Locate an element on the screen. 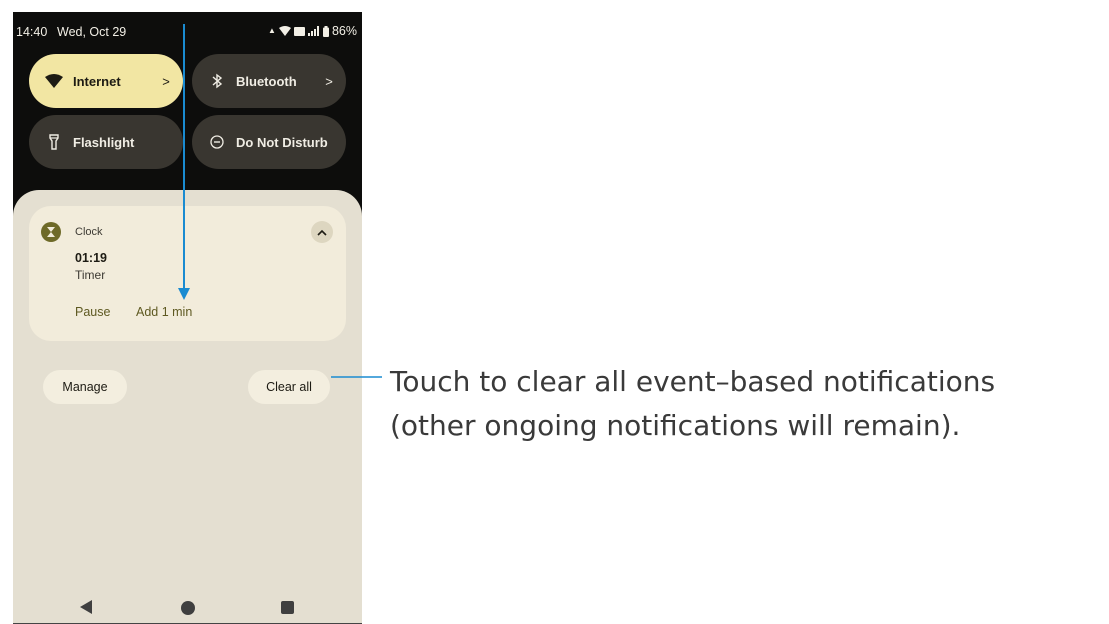  signal-icon is located at coordinates (313, 31).